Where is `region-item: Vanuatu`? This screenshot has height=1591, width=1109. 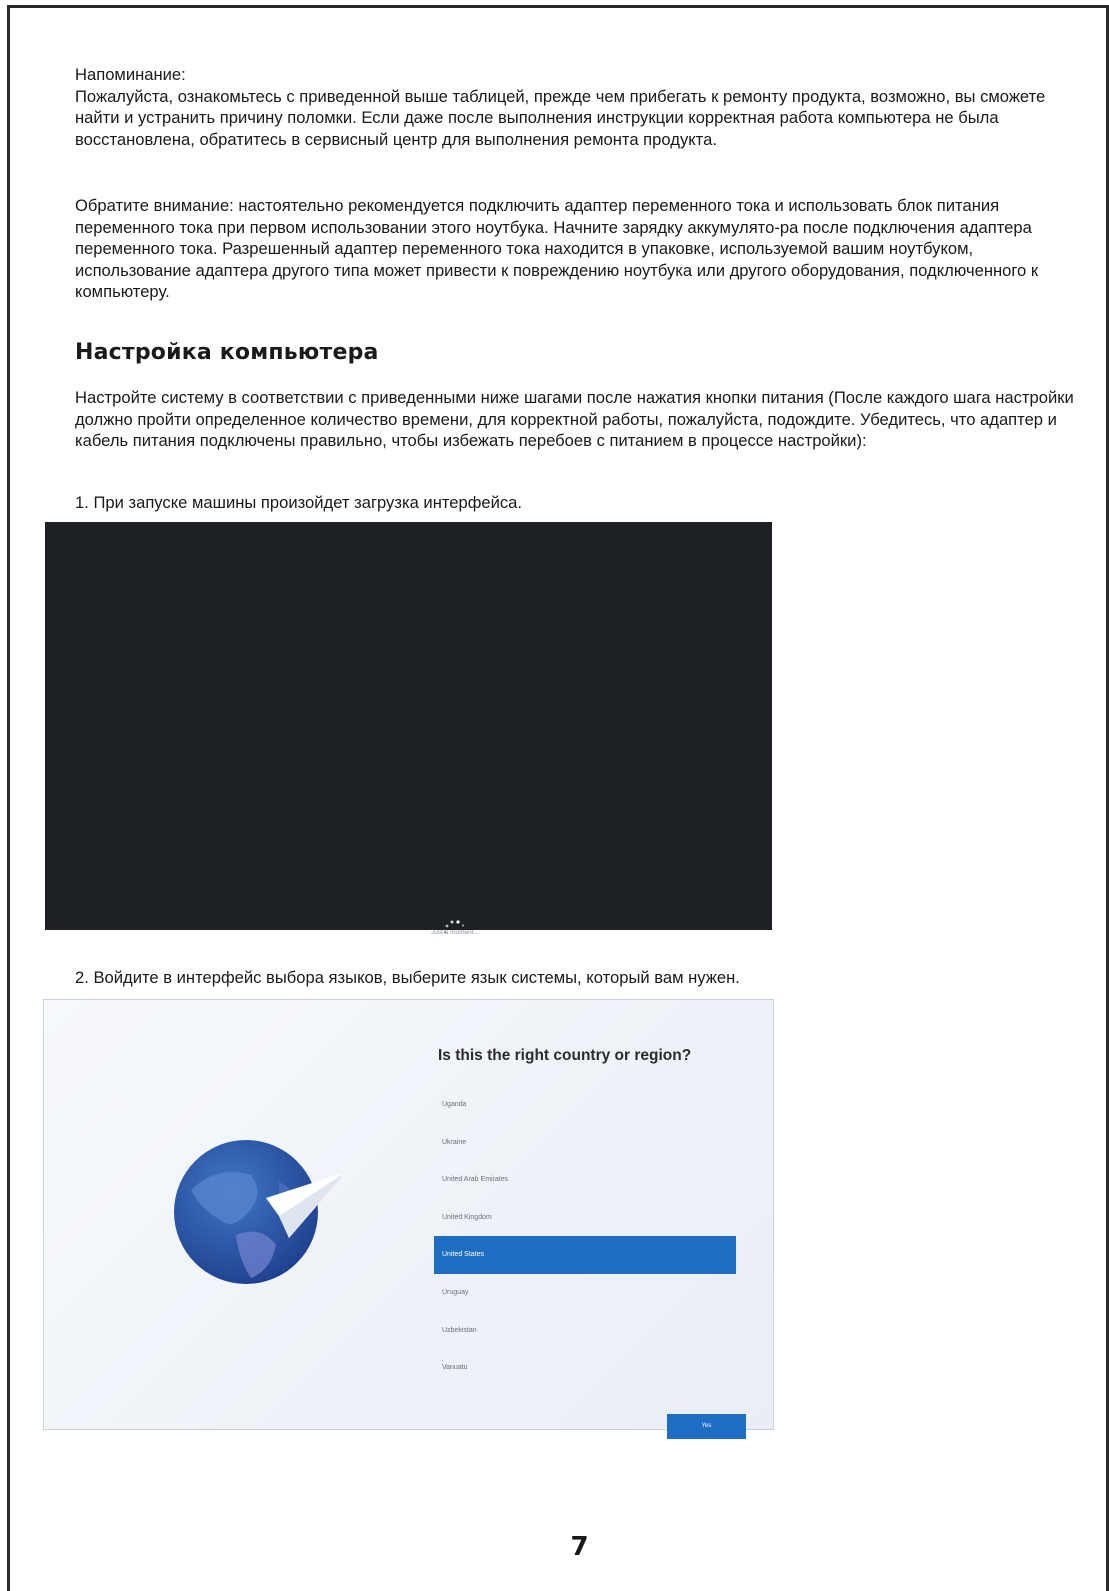 region-item: Vanuatu is located at coordinates (585, 1368).